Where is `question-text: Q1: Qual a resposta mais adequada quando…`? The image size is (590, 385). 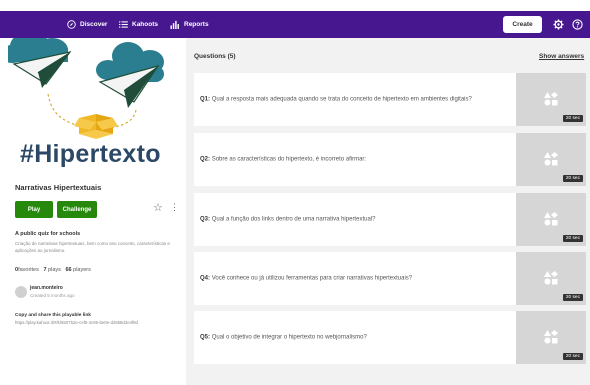 question-text: Q1: Qual a resposta mais adequada quando… is located at coordinates (350, 99).